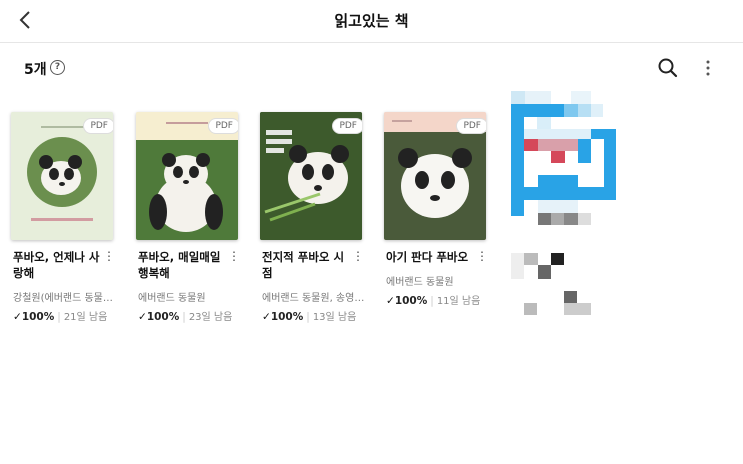 Image resolution: width=743 pixels, height=464 pixels. I want to click on book-title: 아기 판다 푸바오, so click(431, 257).